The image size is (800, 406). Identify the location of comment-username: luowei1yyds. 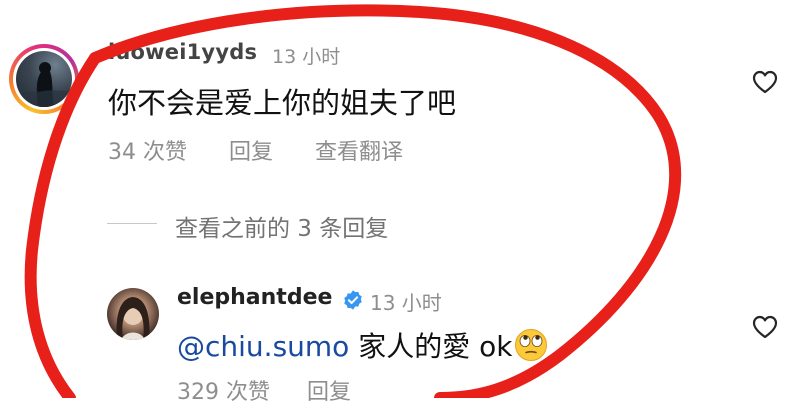
(182, 52).